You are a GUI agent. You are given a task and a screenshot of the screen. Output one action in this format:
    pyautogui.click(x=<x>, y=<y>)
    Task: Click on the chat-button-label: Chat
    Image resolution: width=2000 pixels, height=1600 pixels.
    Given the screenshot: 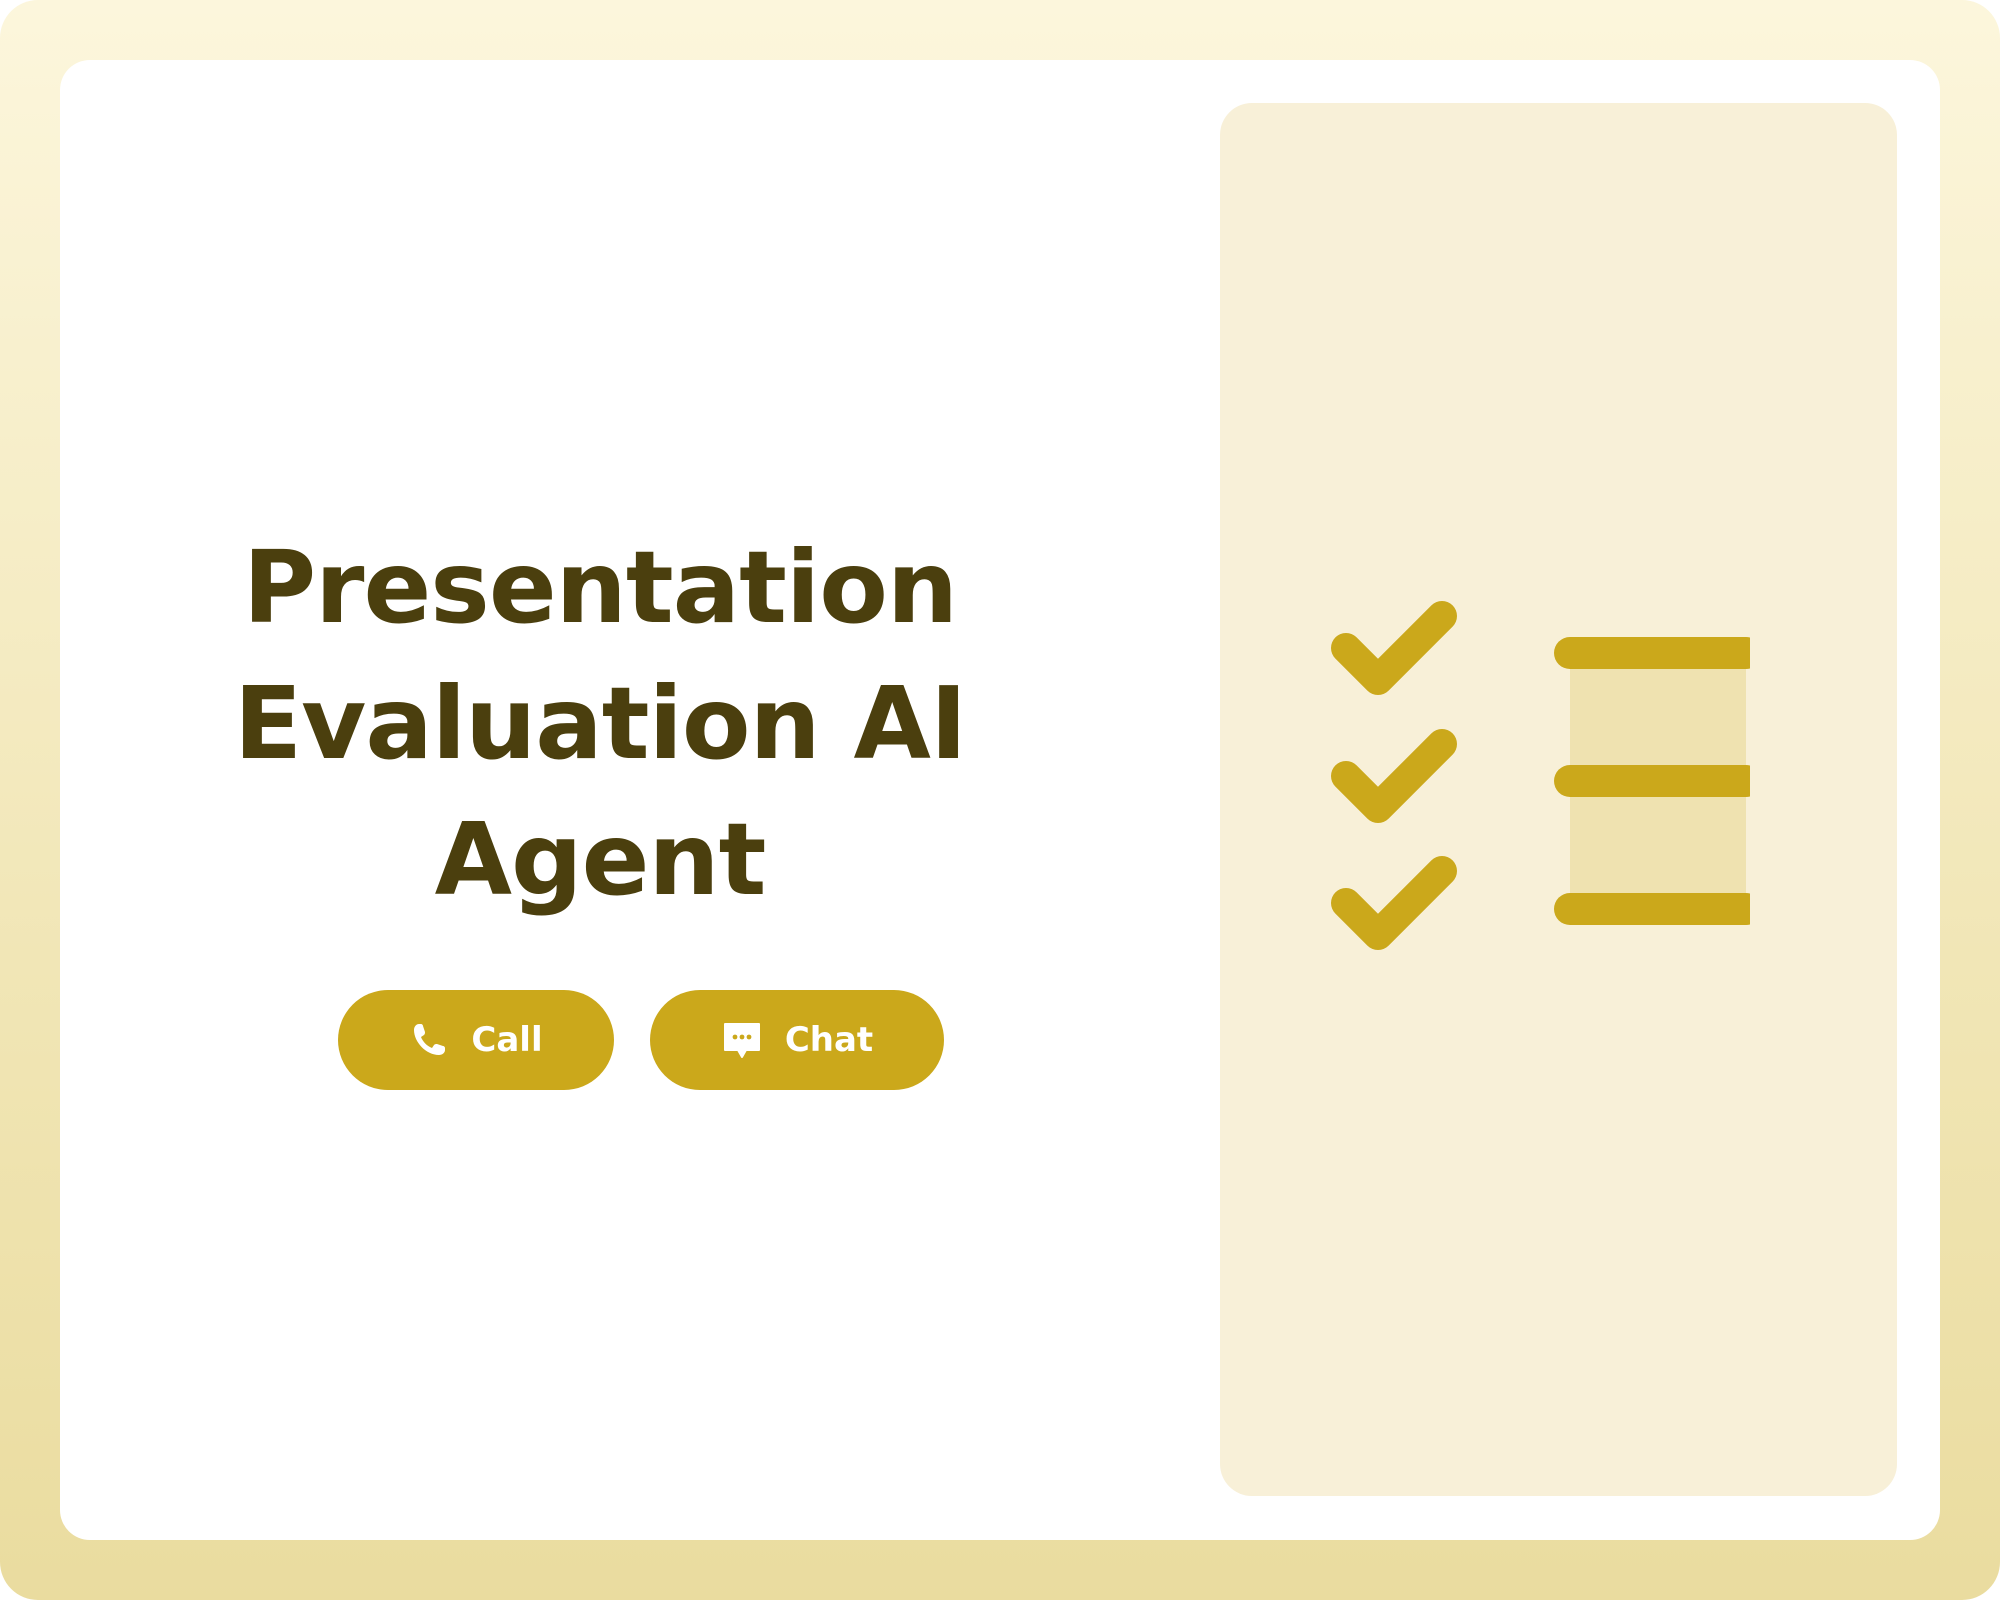 What is the action you would take?
    pyautogui.click(x=829, y=1040)
    